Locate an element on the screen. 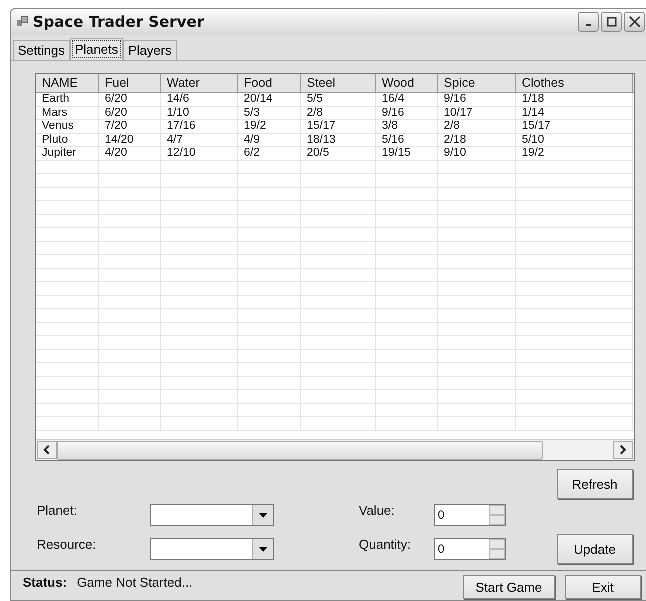 Image resolution: width=646 pixels, height=601 pixels. table-cell: 7/20 is located at coordinates (130, 126).